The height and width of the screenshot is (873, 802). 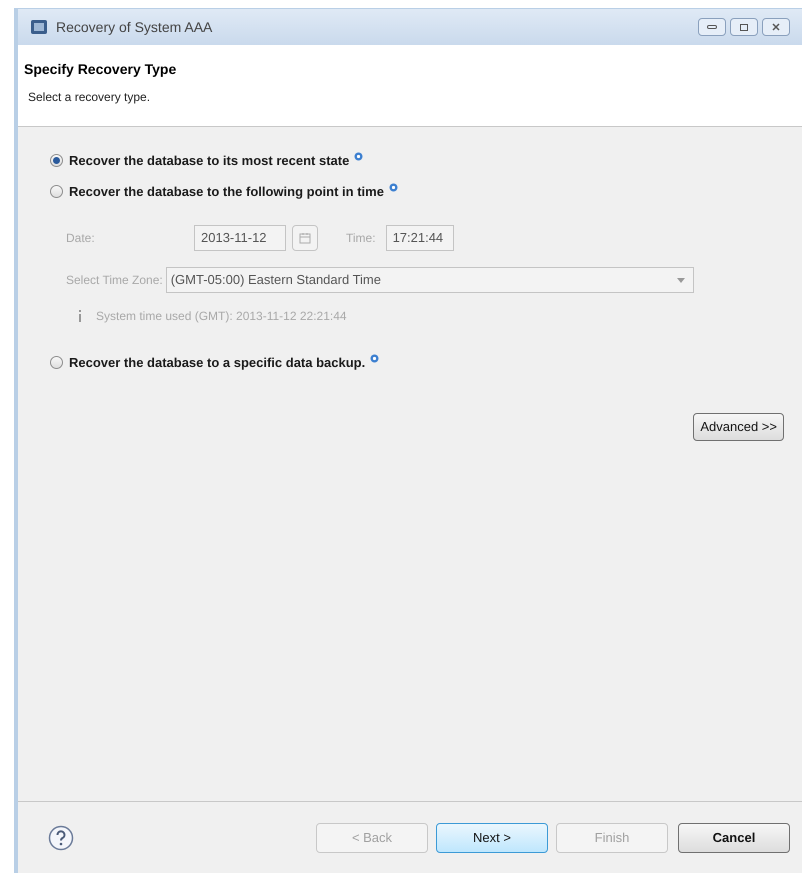 I want to click on option-label: Recover the database to a specific data backup., so click(x=217, y=362).